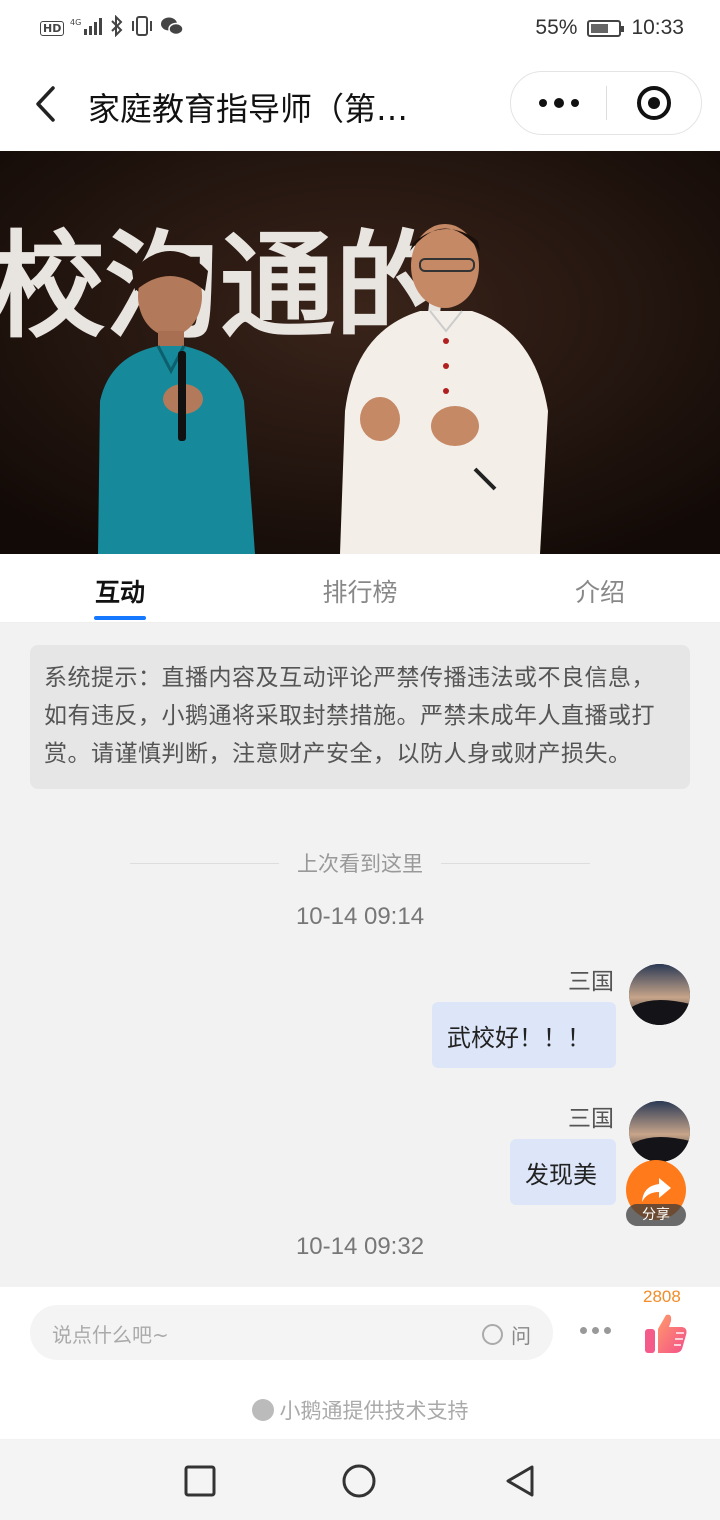 This screenshot has height=1520, width=720. I want to click on tab-bar: 互动 排行榜 介绍, so click(360, 588).